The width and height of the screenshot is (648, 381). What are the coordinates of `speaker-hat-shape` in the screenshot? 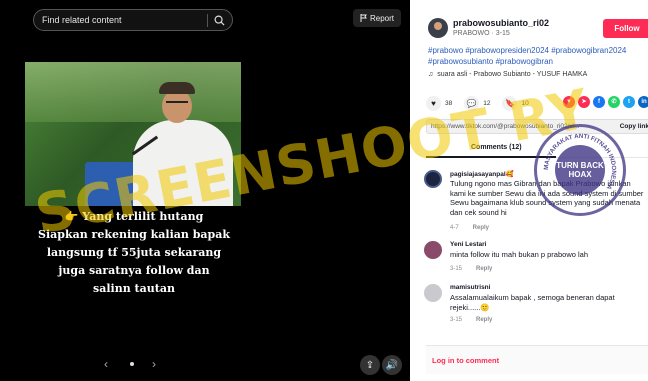 It's located at (177, 88).